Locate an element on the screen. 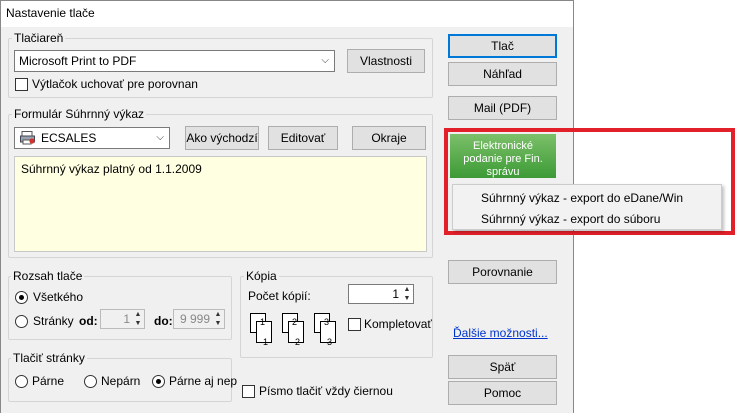 This screenshot has height=413, width=735. black-font-checkbox is located at coordinates (248, 391).